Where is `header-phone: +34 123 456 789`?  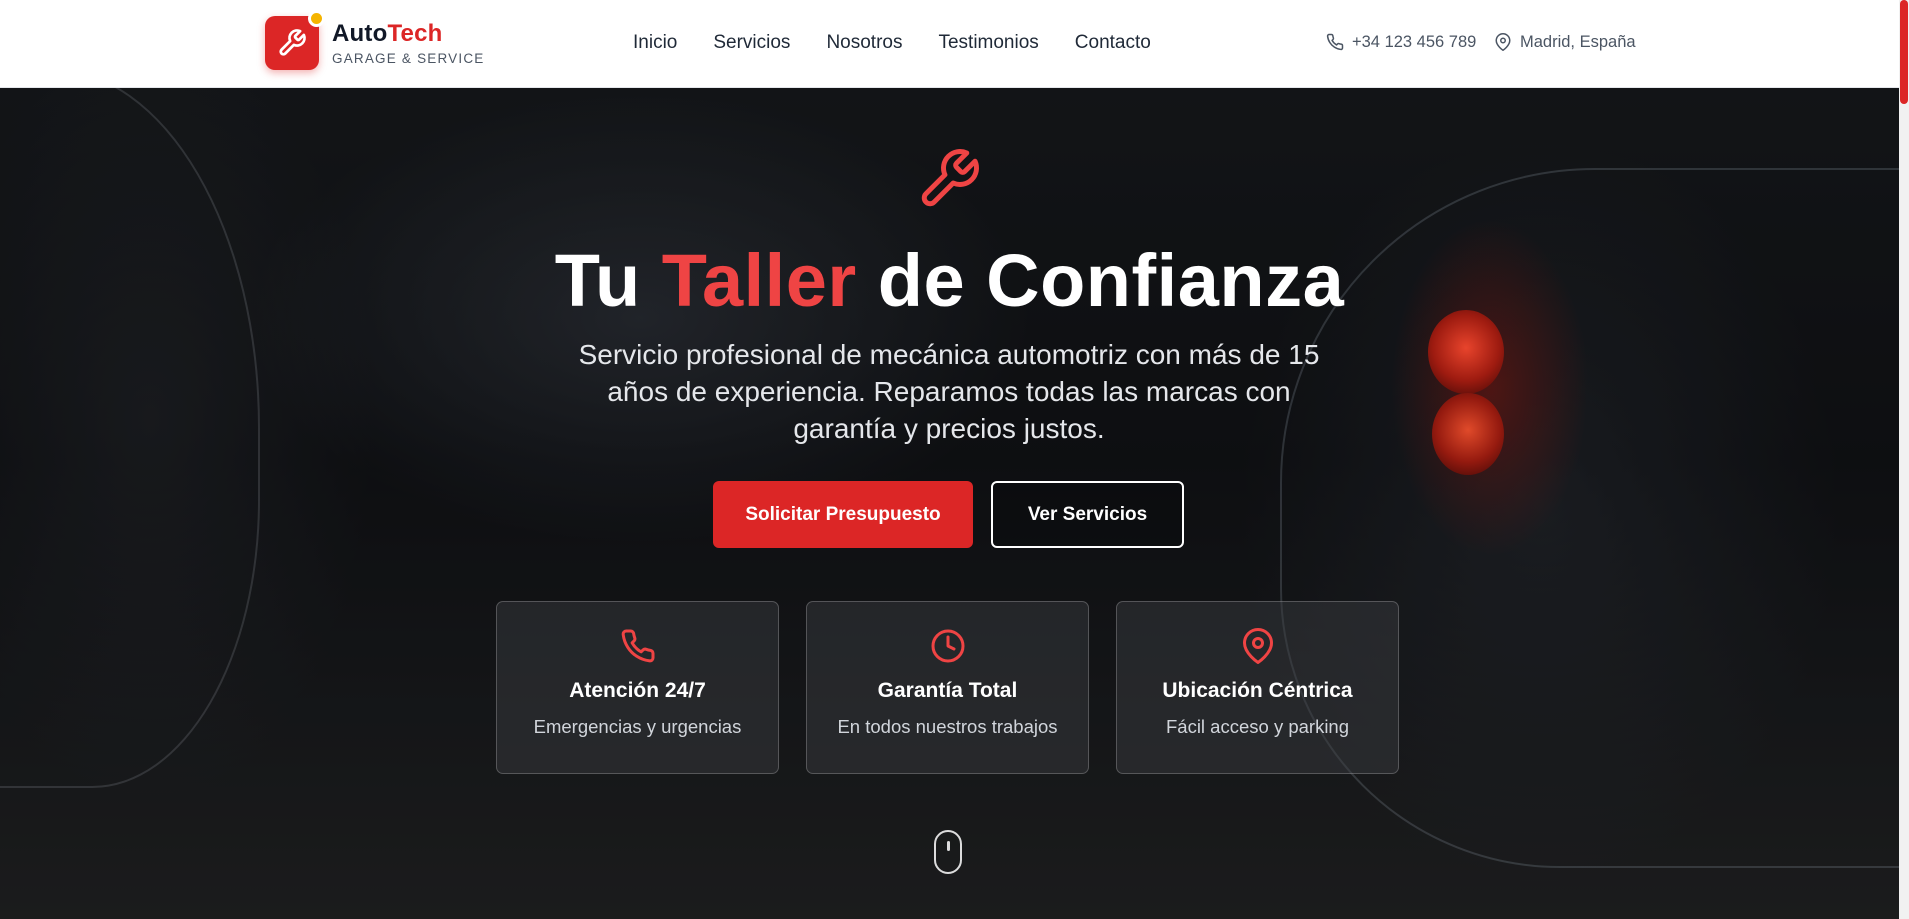 header-phone: +34 123 456 789 is located at coordinates (1401, 42).